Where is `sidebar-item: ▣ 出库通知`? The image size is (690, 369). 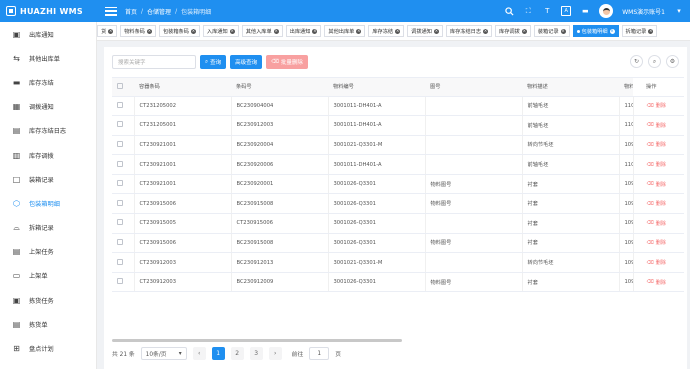
sidebar-item: ▣ 出库通知 is located at coordinates (48, 34).